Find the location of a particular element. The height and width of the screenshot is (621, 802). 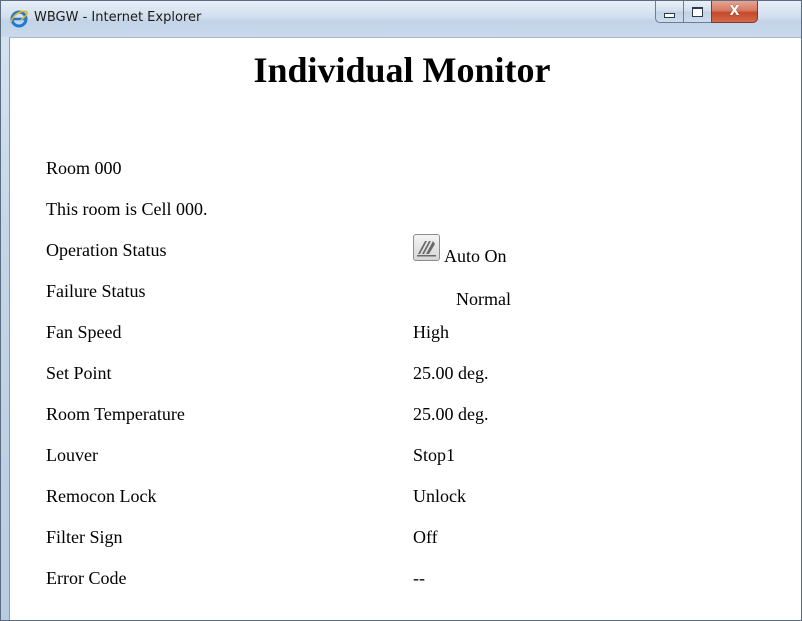

list-item-set-point: Set Point 25.00 deg. is located at coordinates (396, 373).